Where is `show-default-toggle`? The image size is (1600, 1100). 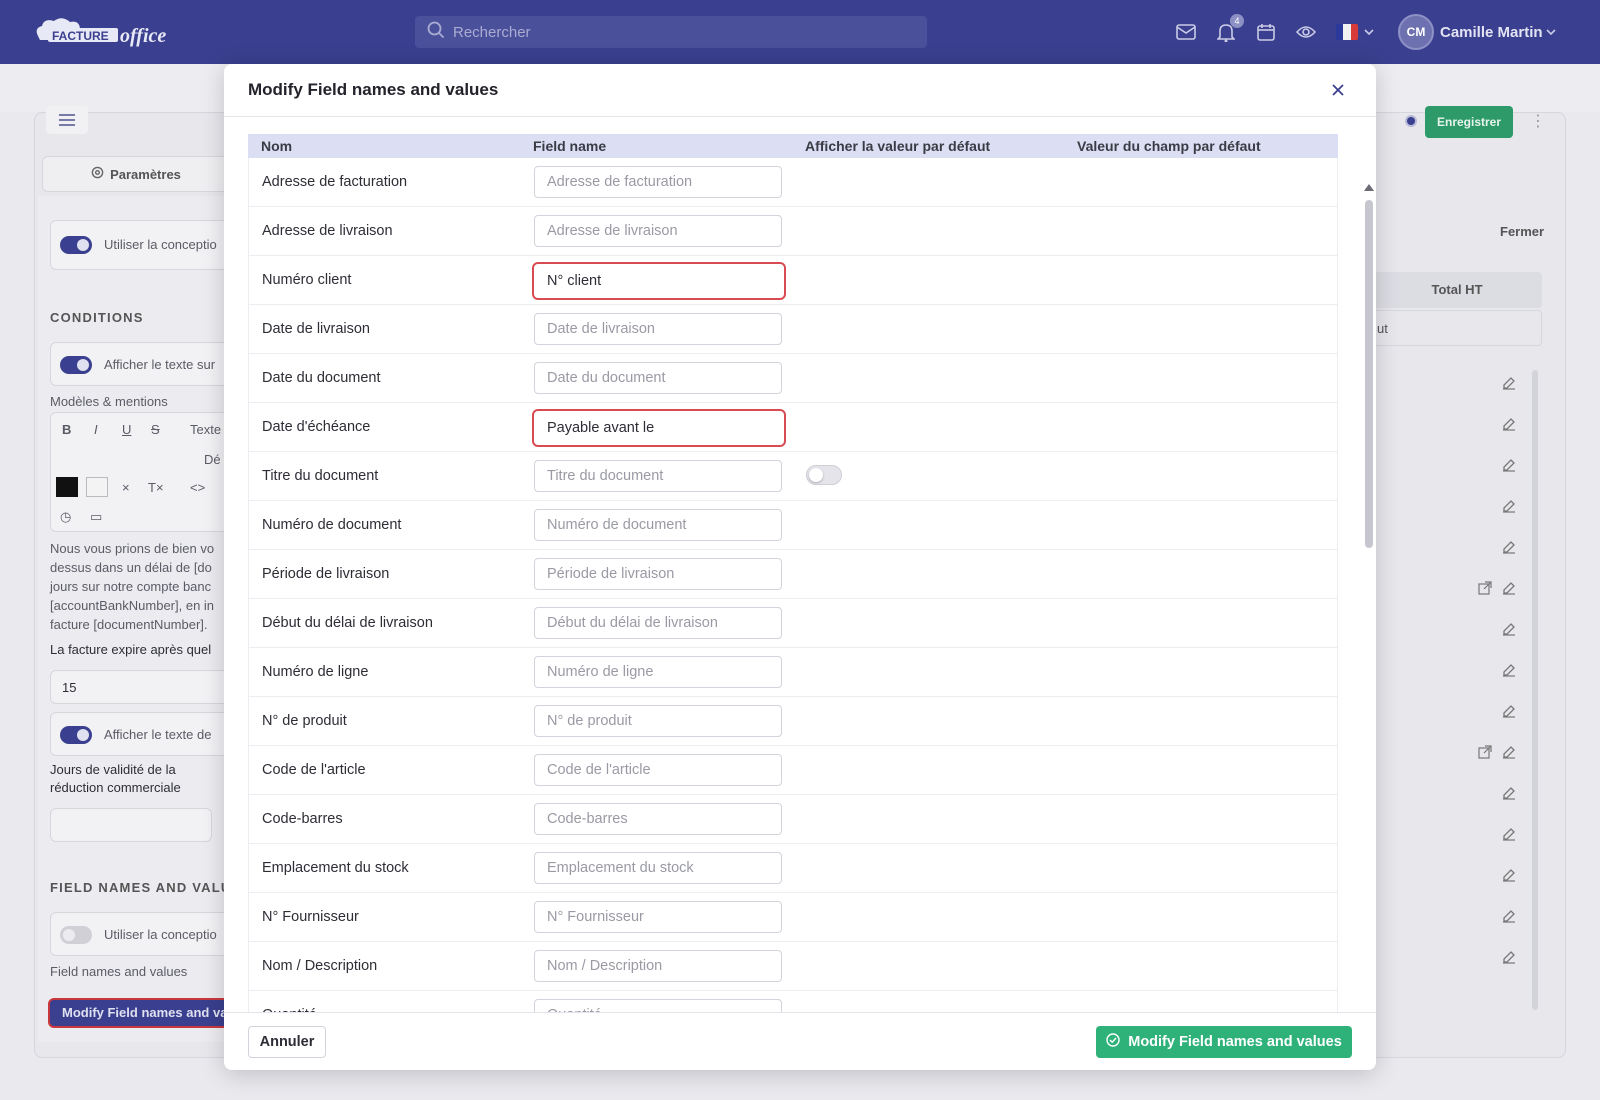
show-default-toggle is located at coordinates (824, 475).